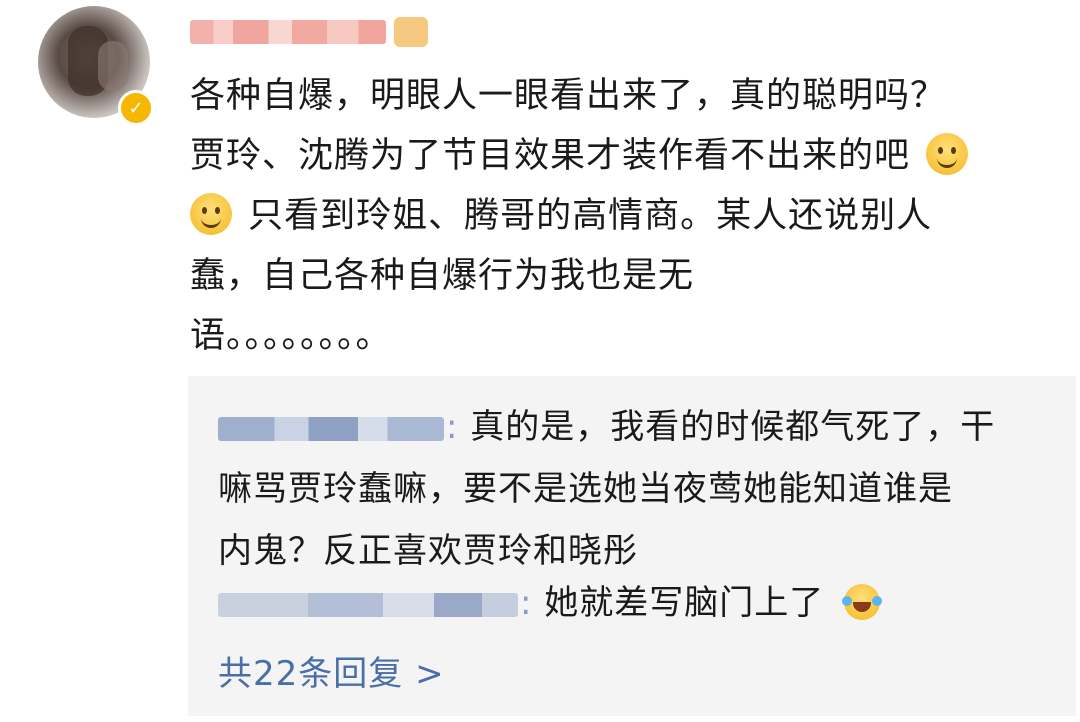 Image resolution: width=1080 pixels, height=722 pixels. Describe the element at coordinates (585, 489) in the screenshot. I see `reply-line: 嘛骂贾玲蠢嘛，要不是选她当夜莺她能知道谁是` at that location.